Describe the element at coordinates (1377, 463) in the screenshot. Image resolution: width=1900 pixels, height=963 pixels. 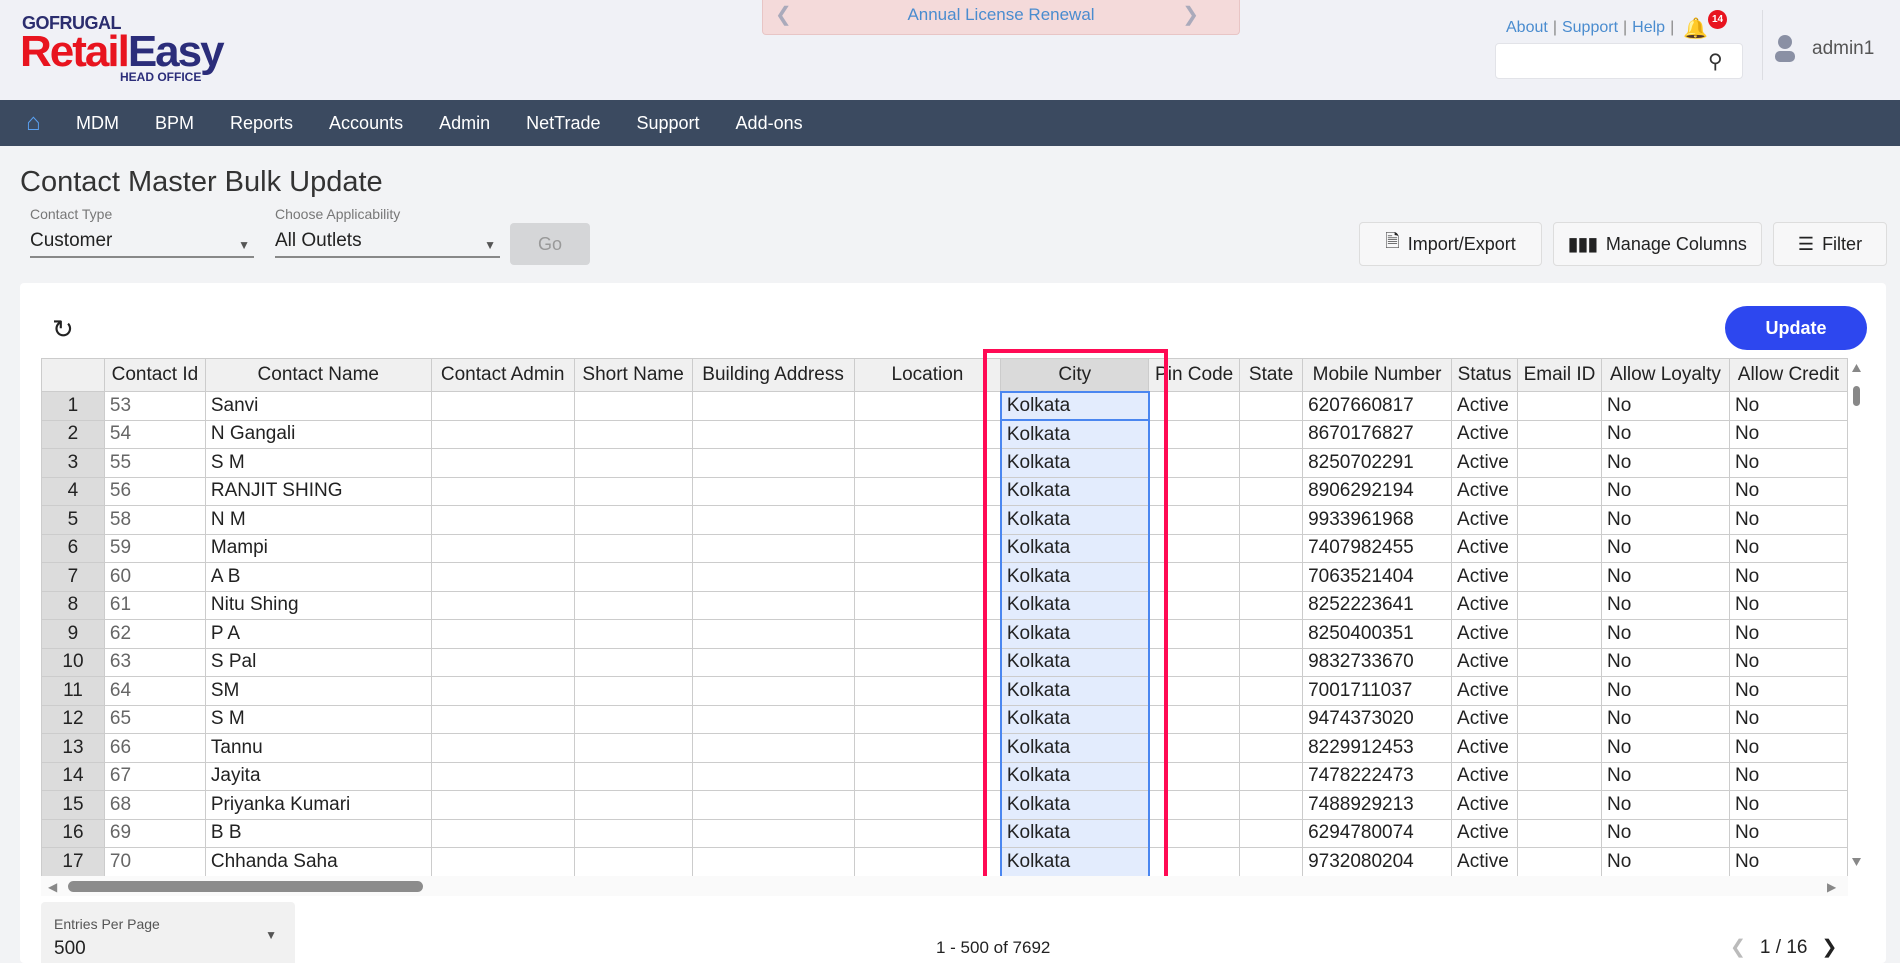
I see `mobile-number-cell: 8250702291` at that location.